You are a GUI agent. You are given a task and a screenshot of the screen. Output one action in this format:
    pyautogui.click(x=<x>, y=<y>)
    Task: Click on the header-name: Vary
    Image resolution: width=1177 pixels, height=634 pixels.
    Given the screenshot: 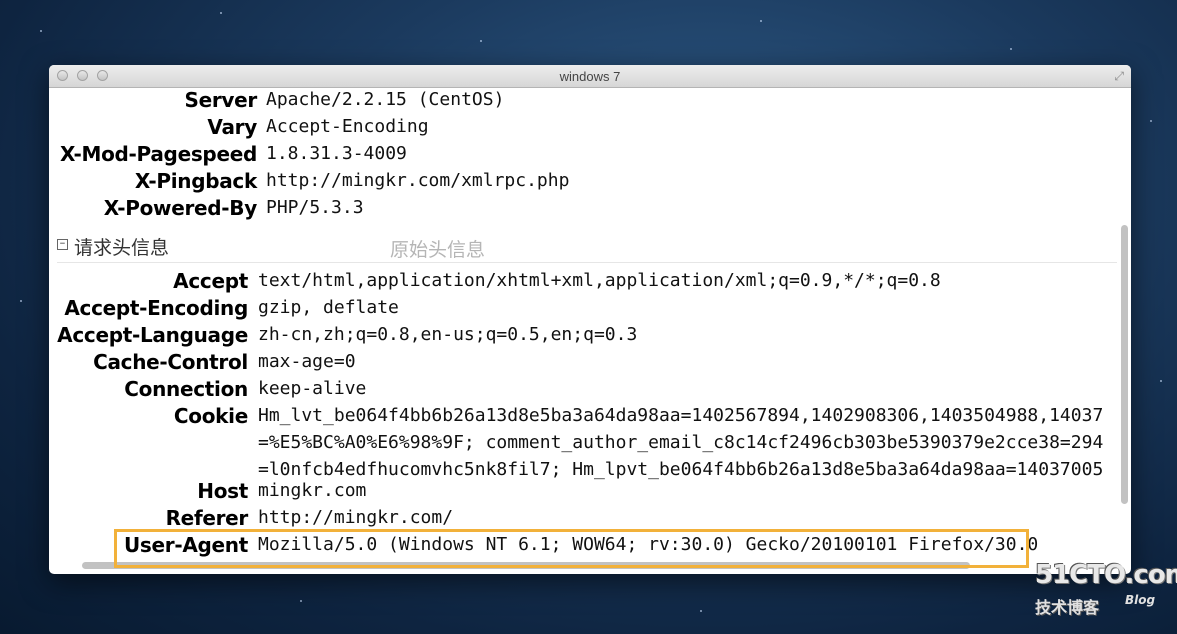 What is the action you would take?
    pyautogui.click(x=232, y=127)
    